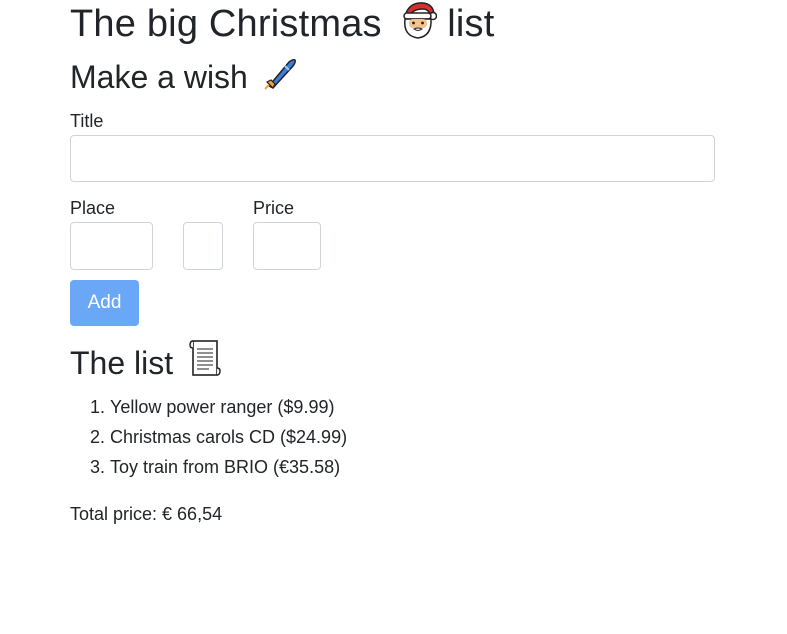 This screenshot has height=634, width=787. What do you see at coordinates (226, 24) in the screenshot?
I see `page-title-text: The big Christmas` at bounding box center [226, 24].